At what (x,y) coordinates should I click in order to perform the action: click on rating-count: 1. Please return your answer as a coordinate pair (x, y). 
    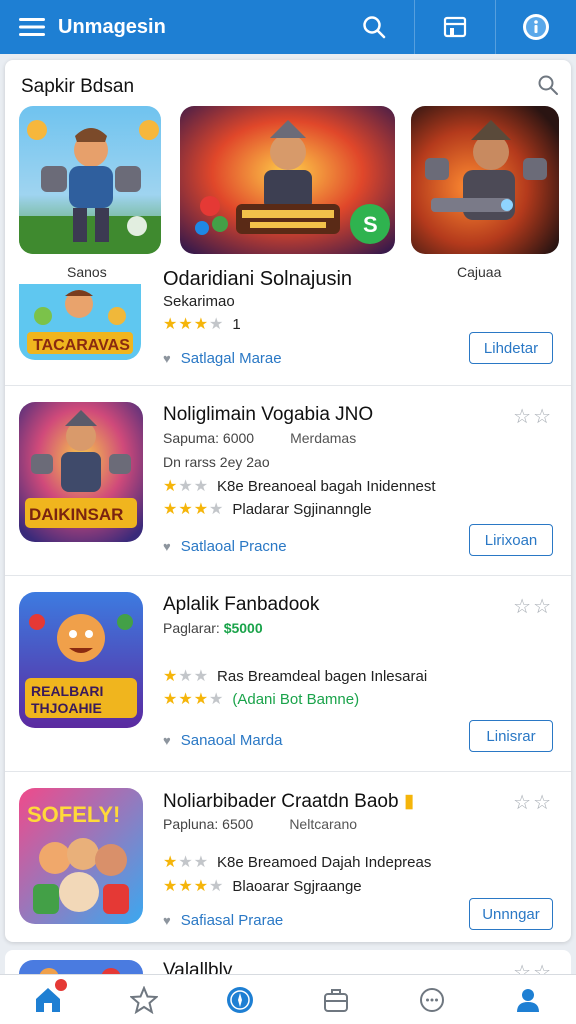
    Looking at the image, I should click on (236, 324).